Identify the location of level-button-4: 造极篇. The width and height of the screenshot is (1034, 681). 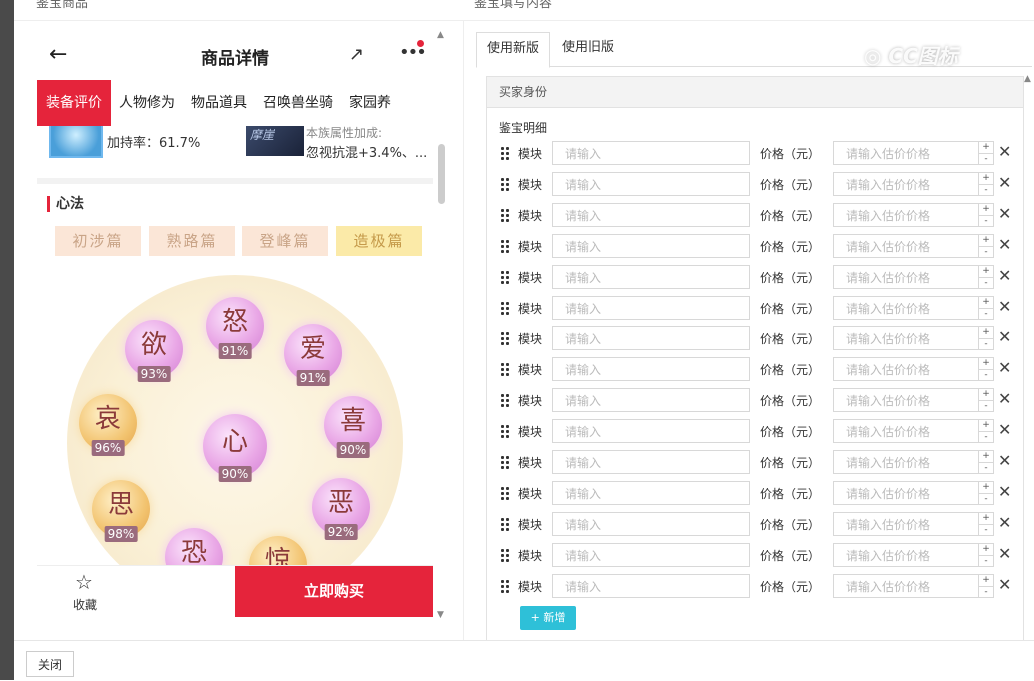
(379, 241).